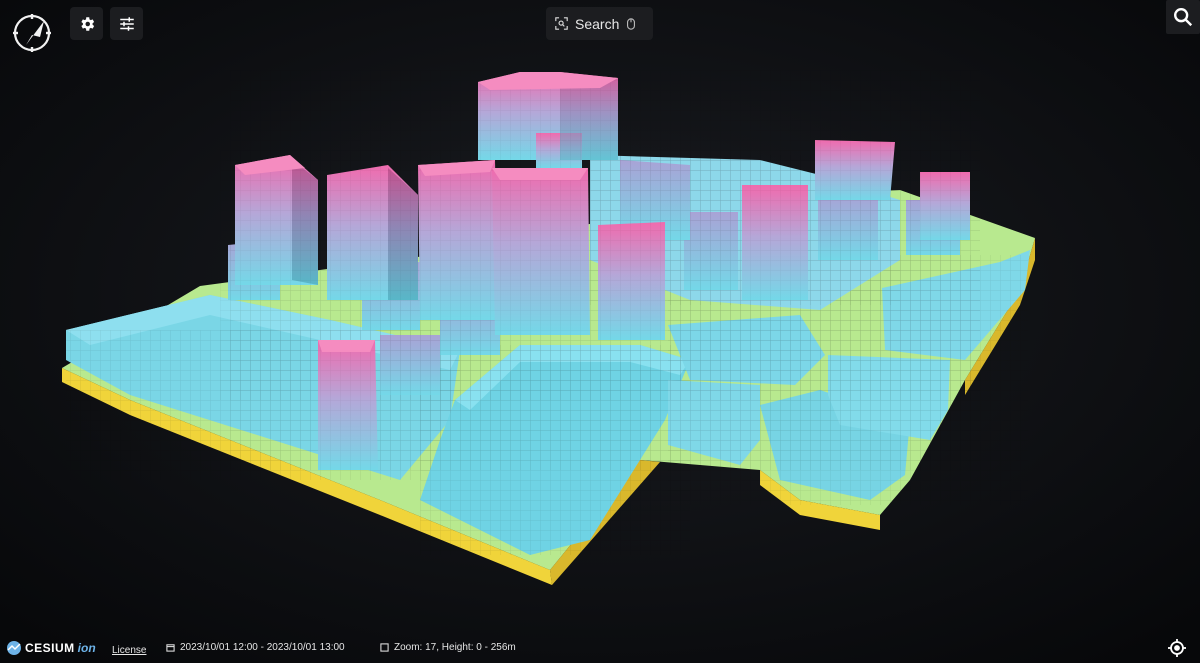  Describe the element at coordinates (32, 33) in the screenshot. I see `compass-icon` at that location.